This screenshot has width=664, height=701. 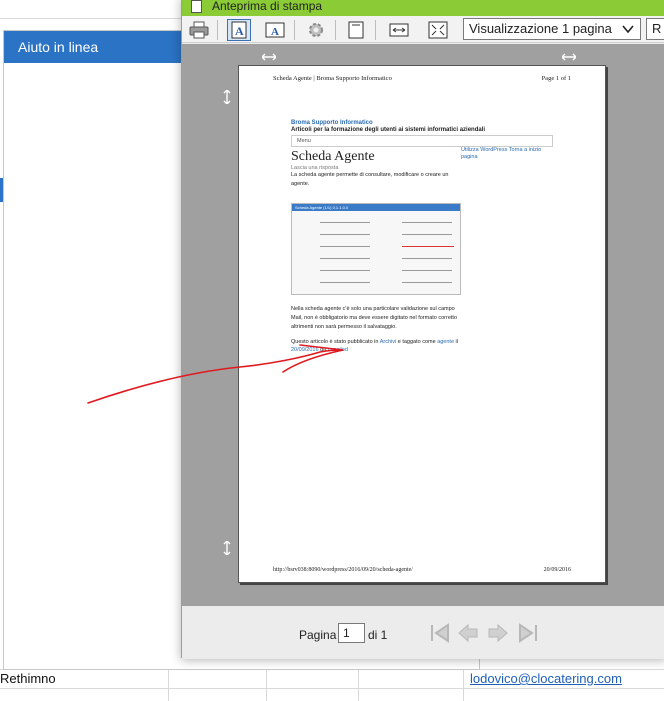 I want to click on page-footer-date: 20/09/2016, so click(x=557, y=570).